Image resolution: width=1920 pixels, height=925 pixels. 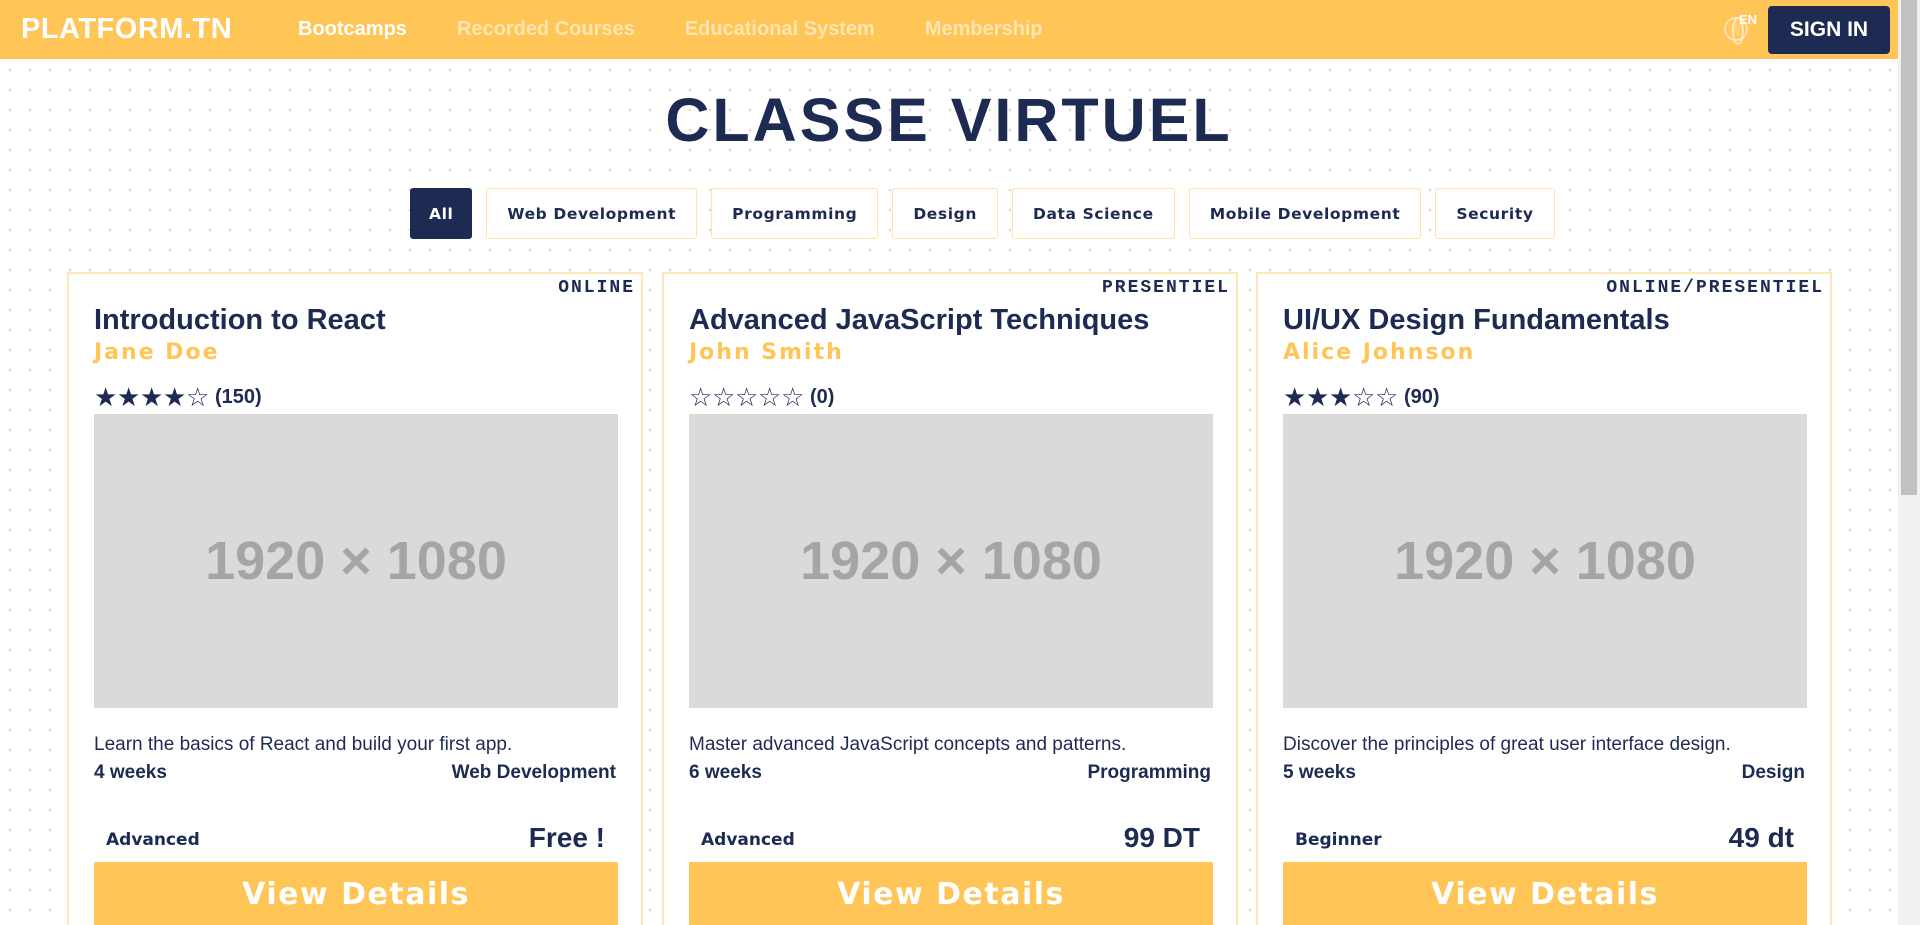 I want to click on filter-data-science: Data Science, so click(x=1093, y=213).